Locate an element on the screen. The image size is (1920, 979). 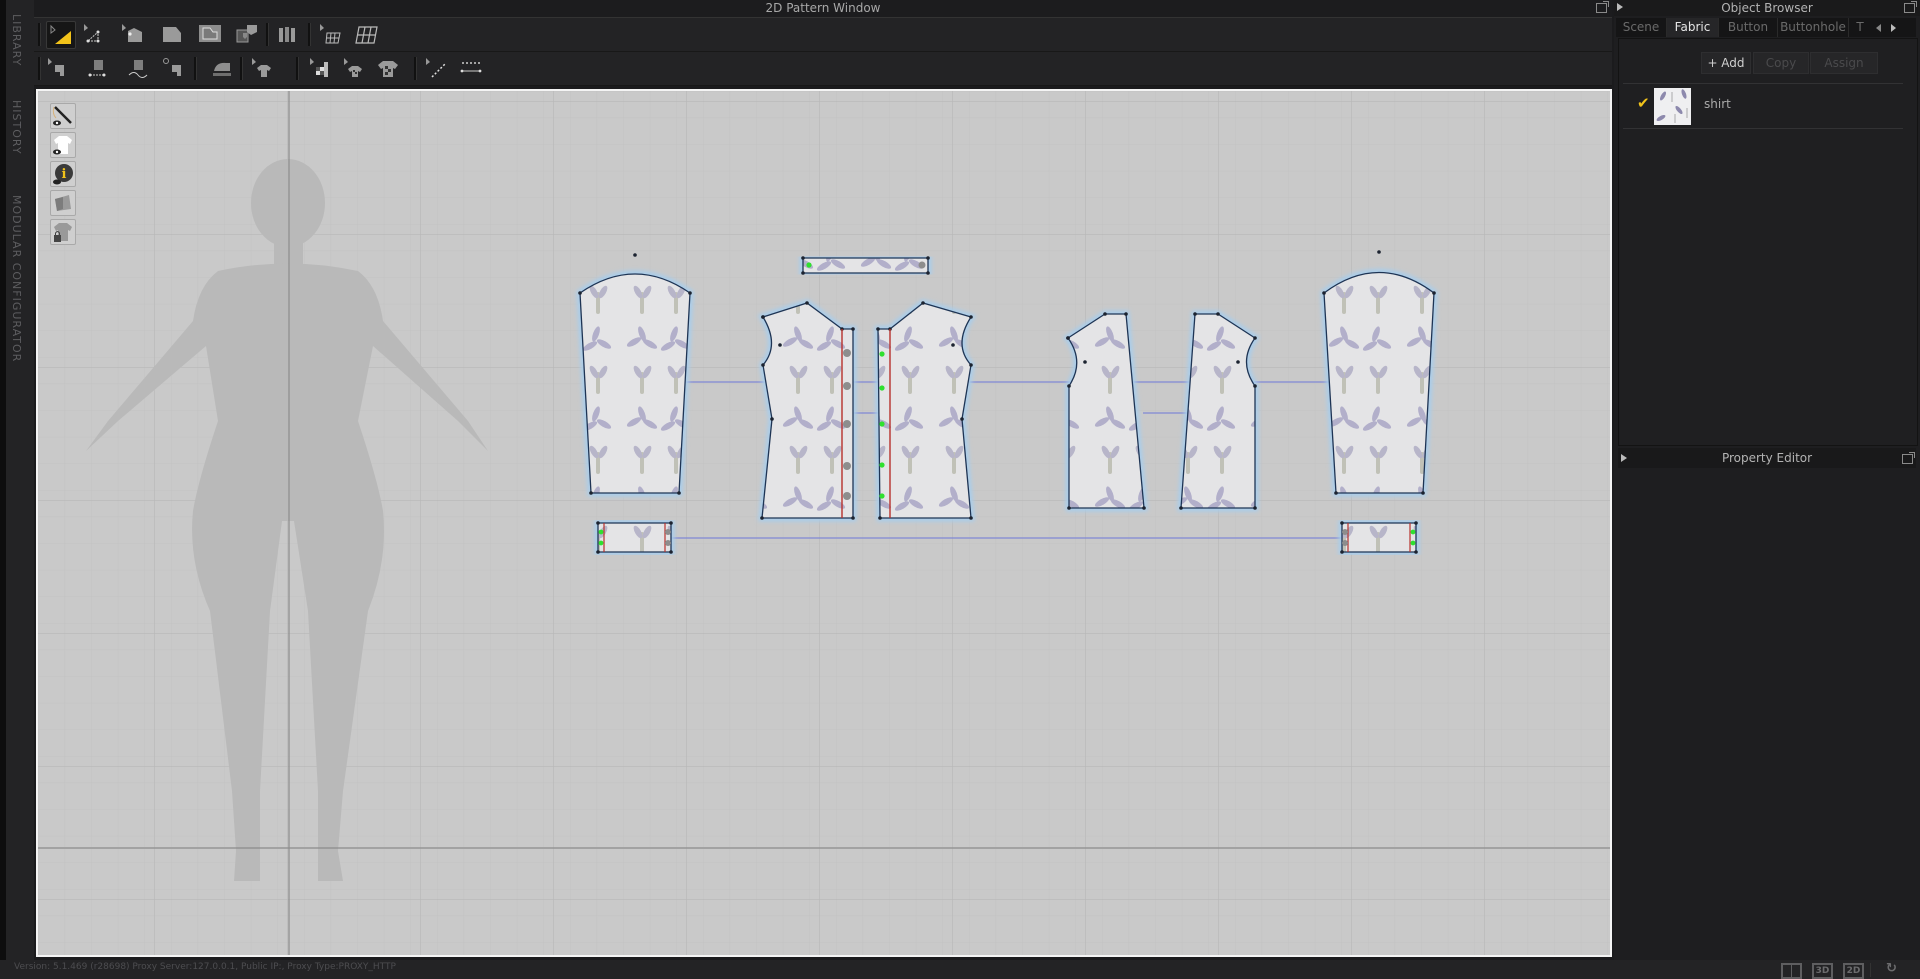
measure-tool is located at coordinates (472, 68).